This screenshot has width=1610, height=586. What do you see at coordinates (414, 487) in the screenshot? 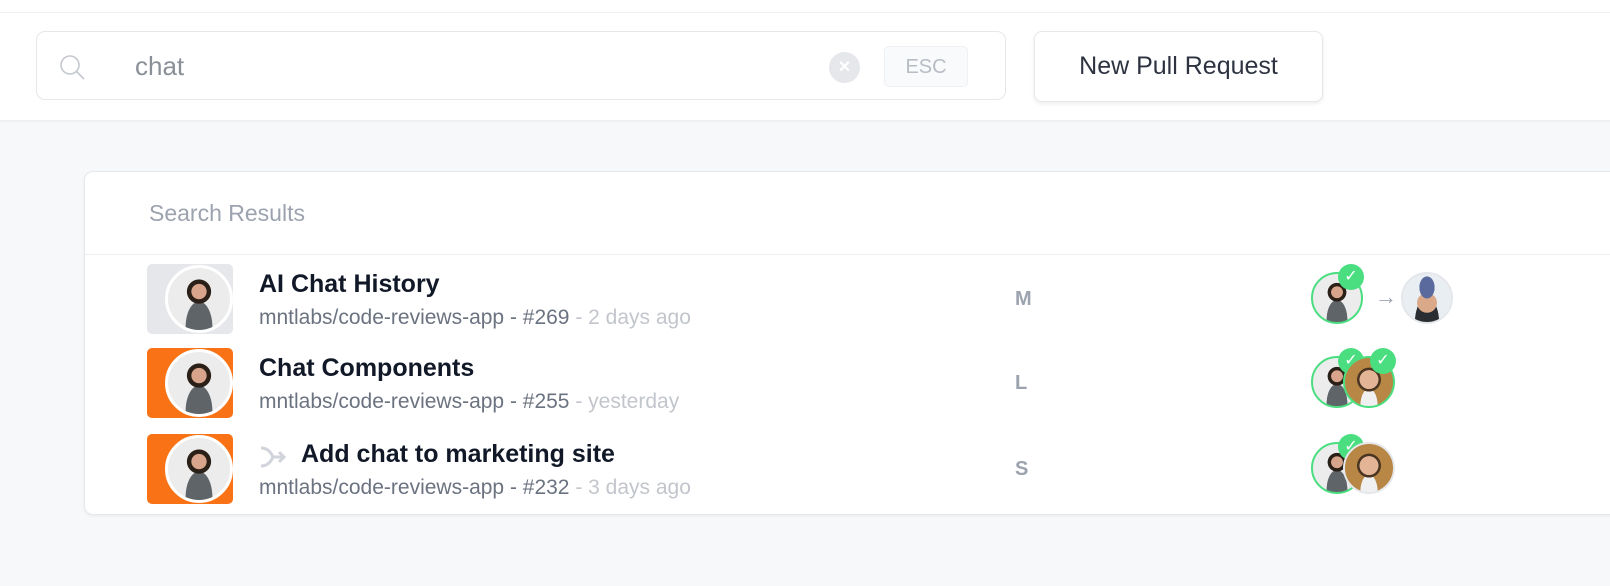
I see `repo-ref: mntlabs/code-reviews-app - #232` at bounding box center [414, 487].